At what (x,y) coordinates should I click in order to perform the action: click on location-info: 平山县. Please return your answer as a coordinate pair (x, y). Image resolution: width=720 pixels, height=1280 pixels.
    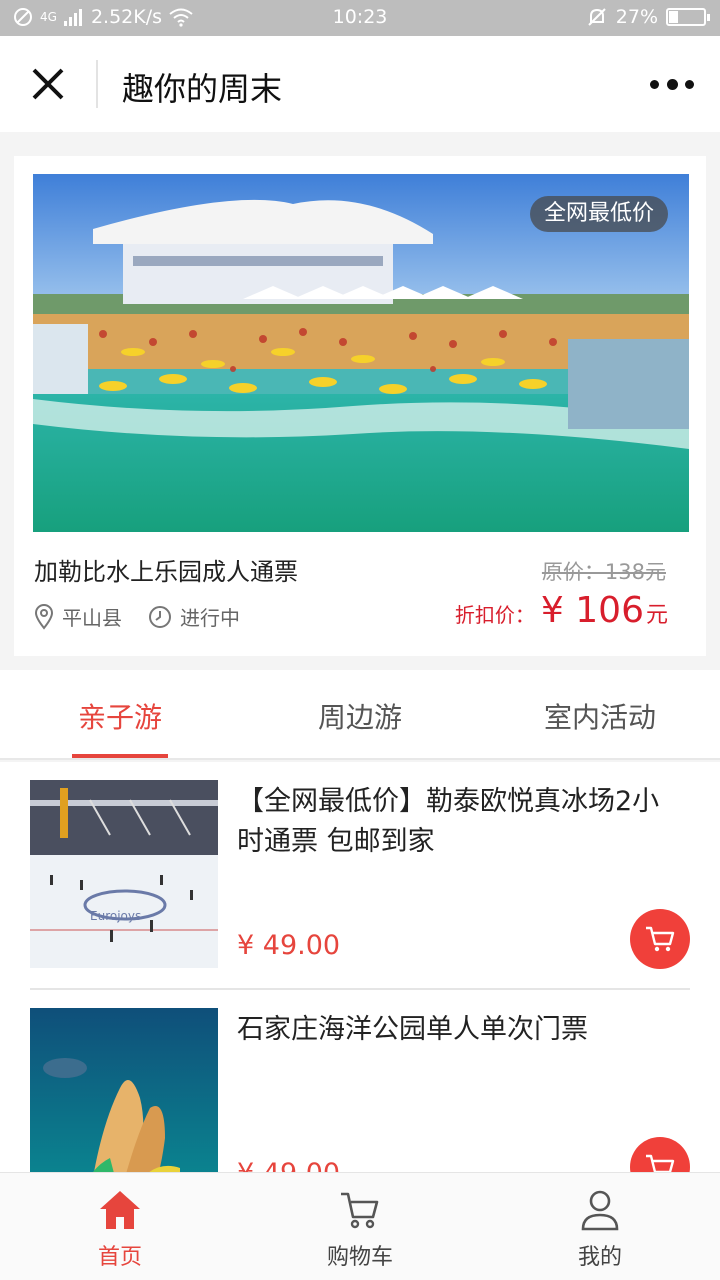
    Looking at the image, I should click on (78, 616).